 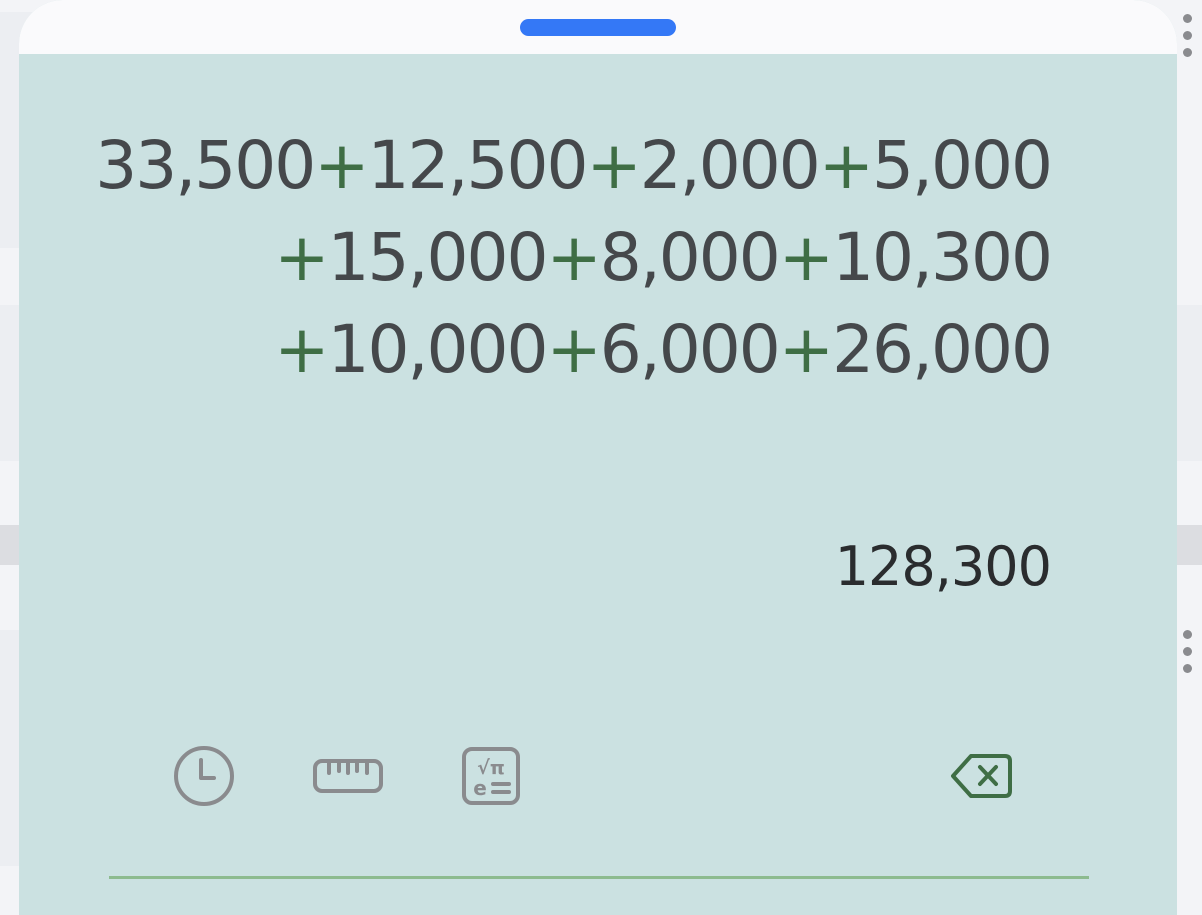 What do you see at coordinates (438, 257) in the screenshot?
I see `operand: 15,000` at bounding box center [438, 257].